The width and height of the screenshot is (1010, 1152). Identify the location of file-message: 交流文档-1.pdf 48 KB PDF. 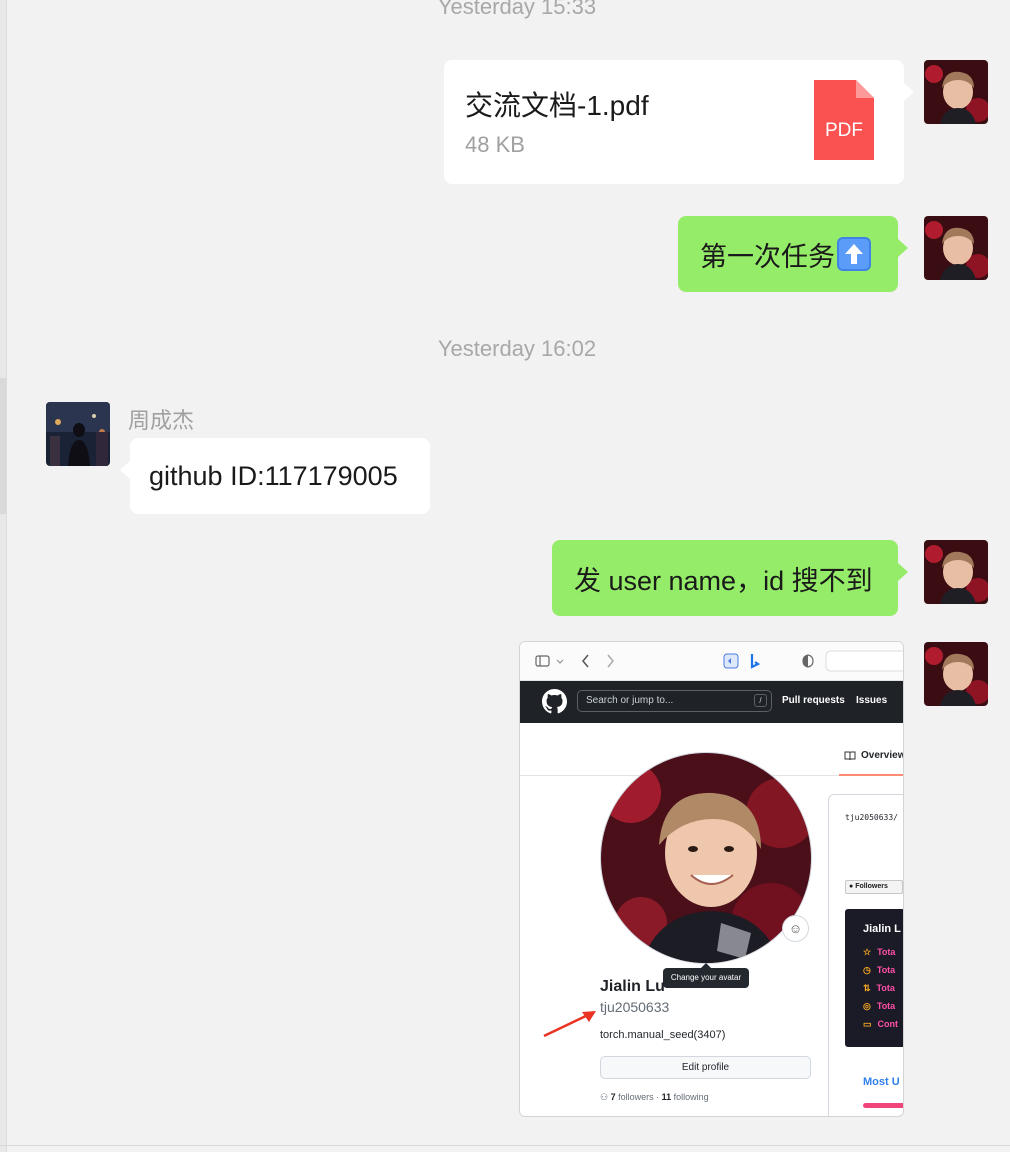
(674, 122).